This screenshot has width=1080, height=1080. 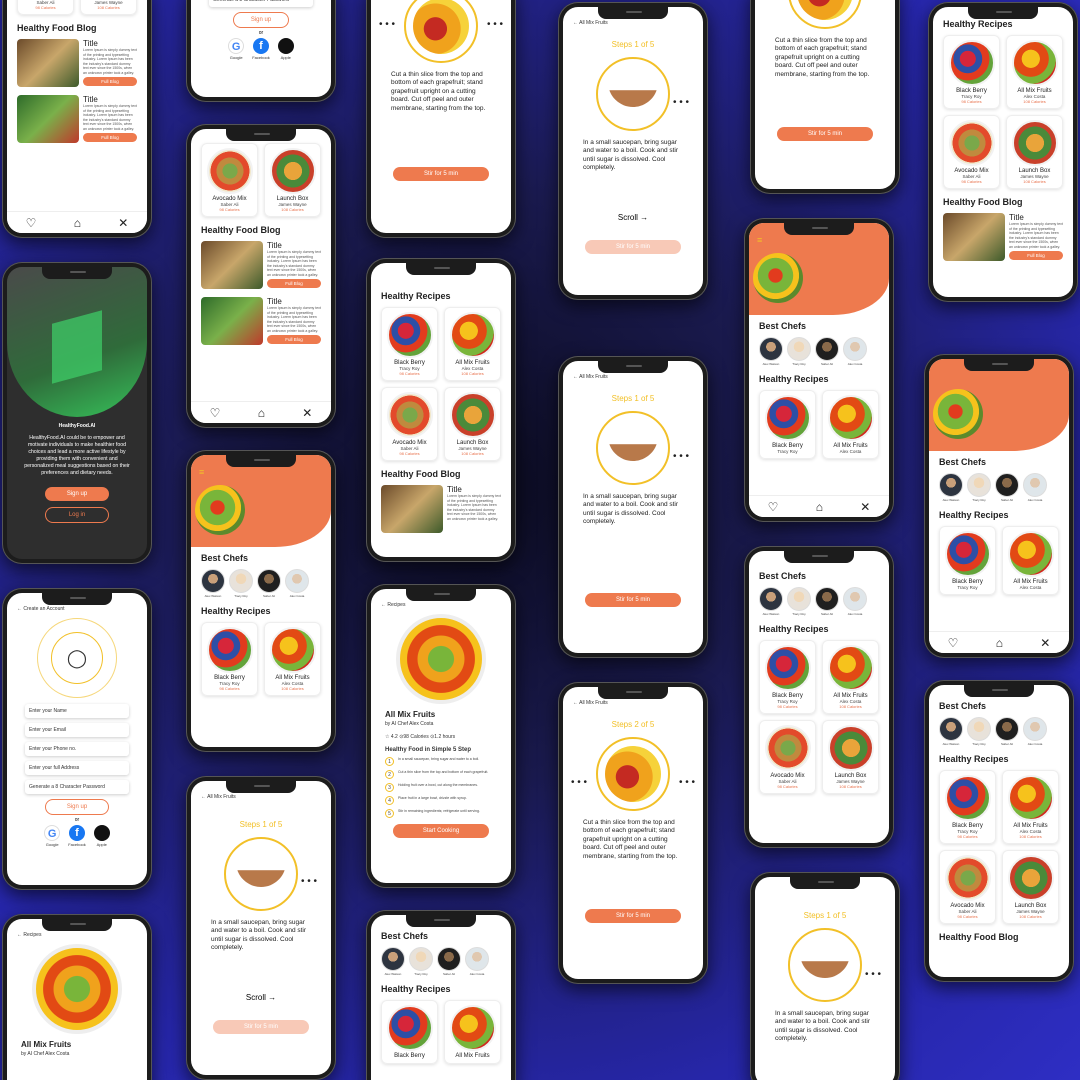 What do you see at coordinates (77, 749) in the screenshot?
I see `phone-field: Enter your Phone no.` at bounding box center [77, 749].